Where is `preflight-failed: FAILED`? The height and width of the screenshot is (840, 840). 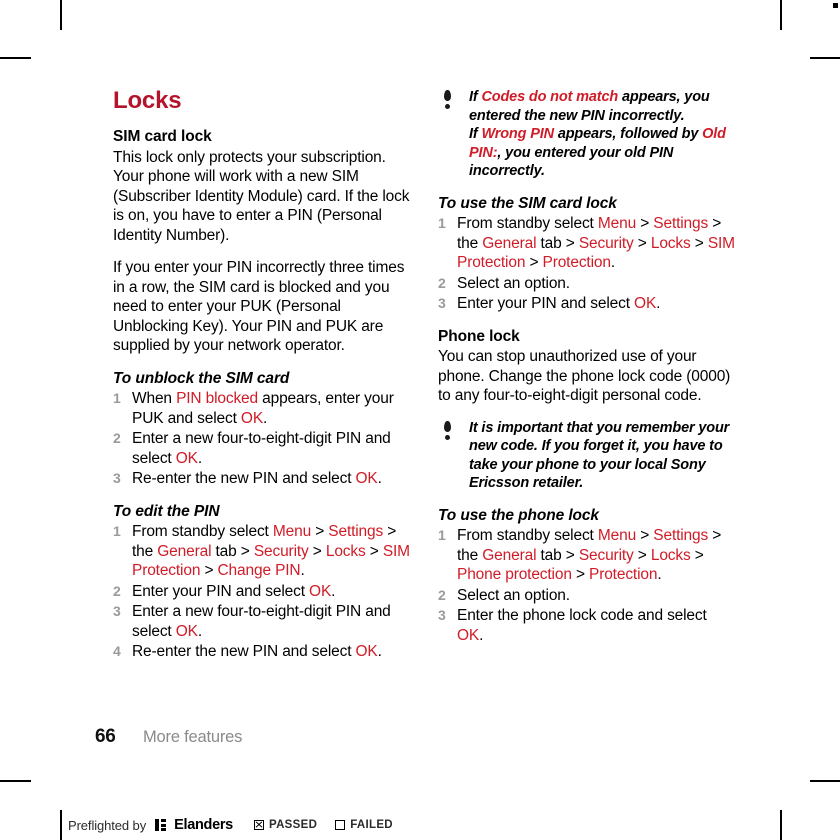 preflight-failed: FAILED is located at coordinates (364, 825).